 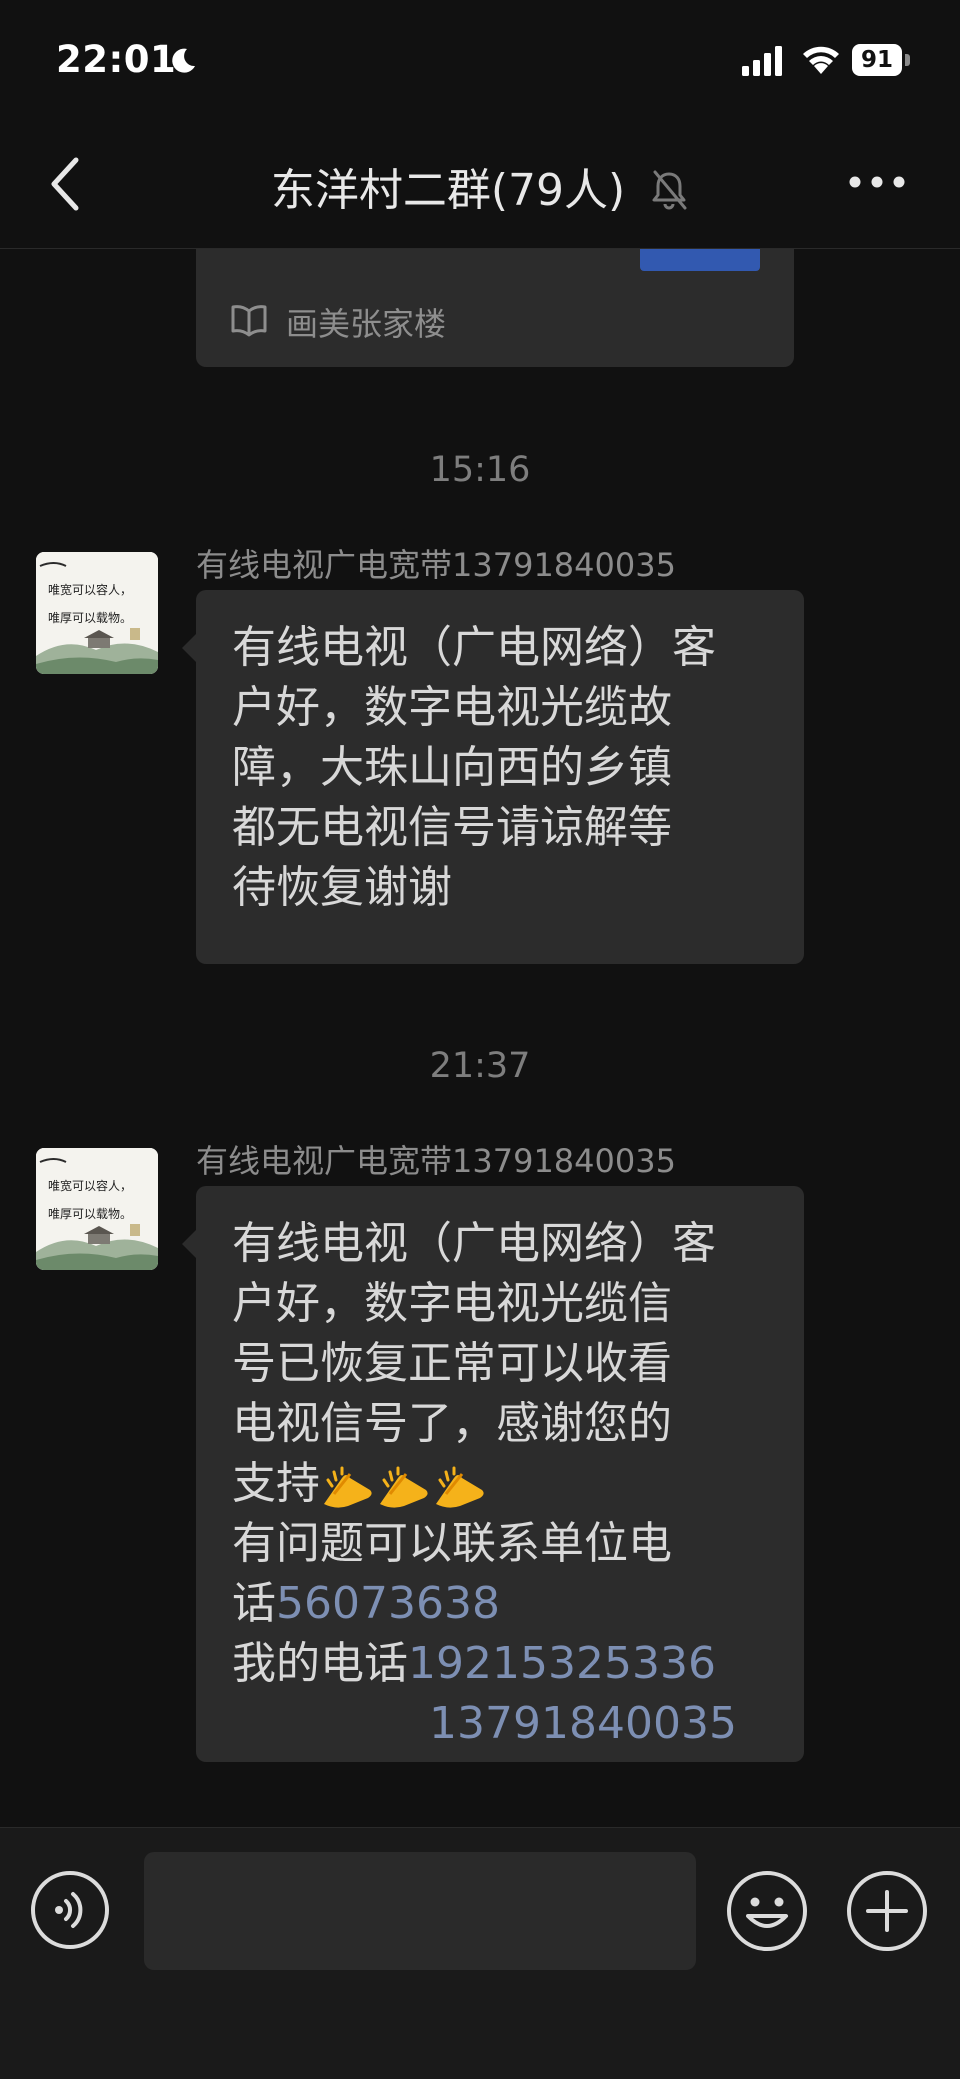 What do you see at coordinates (480, 60) in the screenshot?
I see `status-bar: 22:01 91` at bounding box center [480, 60].